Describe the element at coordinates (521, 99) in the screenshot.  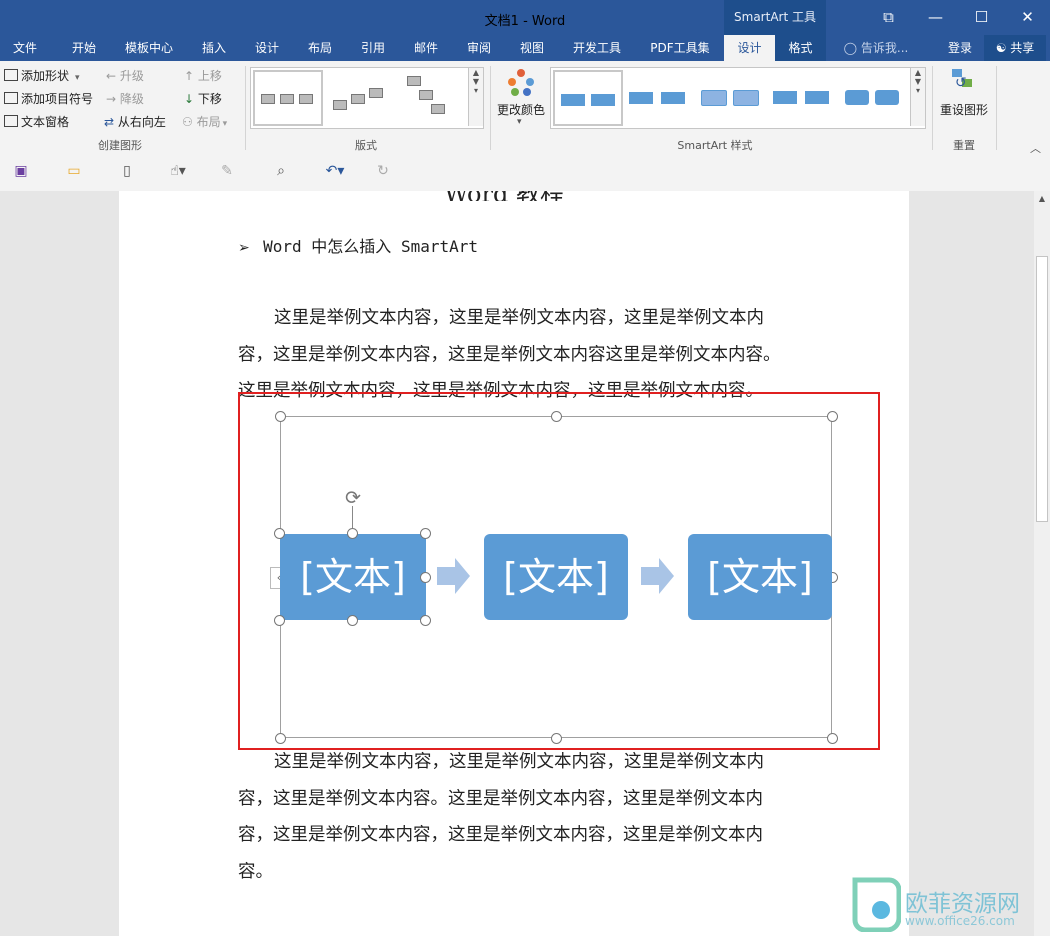
I see `change-colors-button: 更改颜色 ▾` at that location.